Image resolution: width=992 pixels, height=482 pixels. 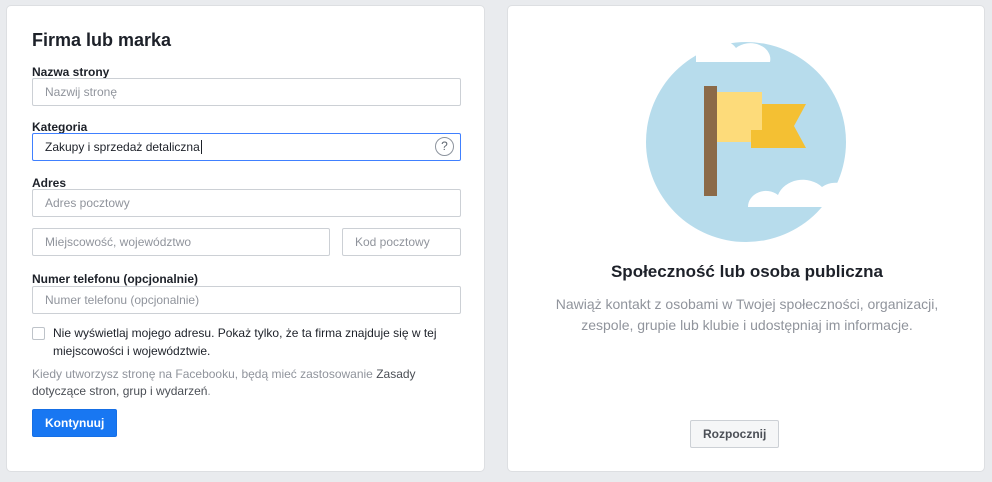 I want to click on continue-button: Kontynuuj, so click(x=75, y=423).